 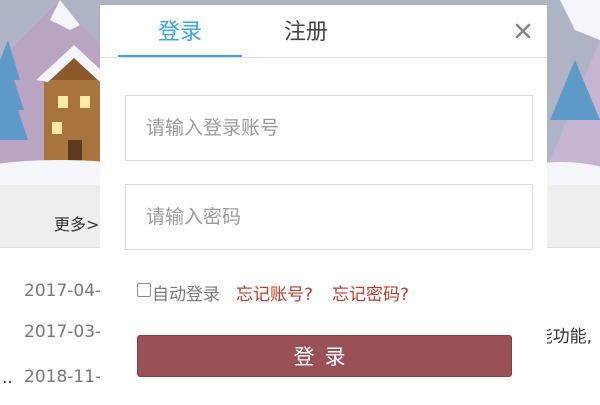 What do you see at coordinates (523, 31) in the screenshot?
I see `close-icon` at bounding box center [523, 31].